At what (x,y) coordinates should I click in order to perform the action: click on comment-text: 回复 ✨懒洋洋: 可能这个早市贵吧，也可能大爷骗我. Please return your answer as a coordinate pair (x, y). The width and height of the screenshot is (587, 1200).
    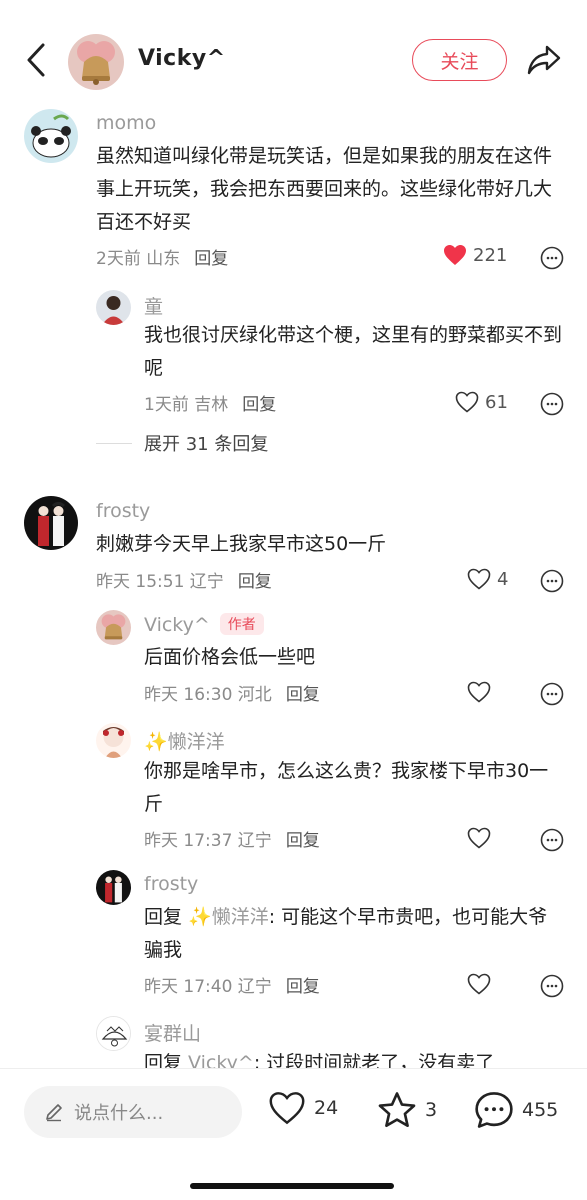
    Looking at the image, I should click on (354, 934).